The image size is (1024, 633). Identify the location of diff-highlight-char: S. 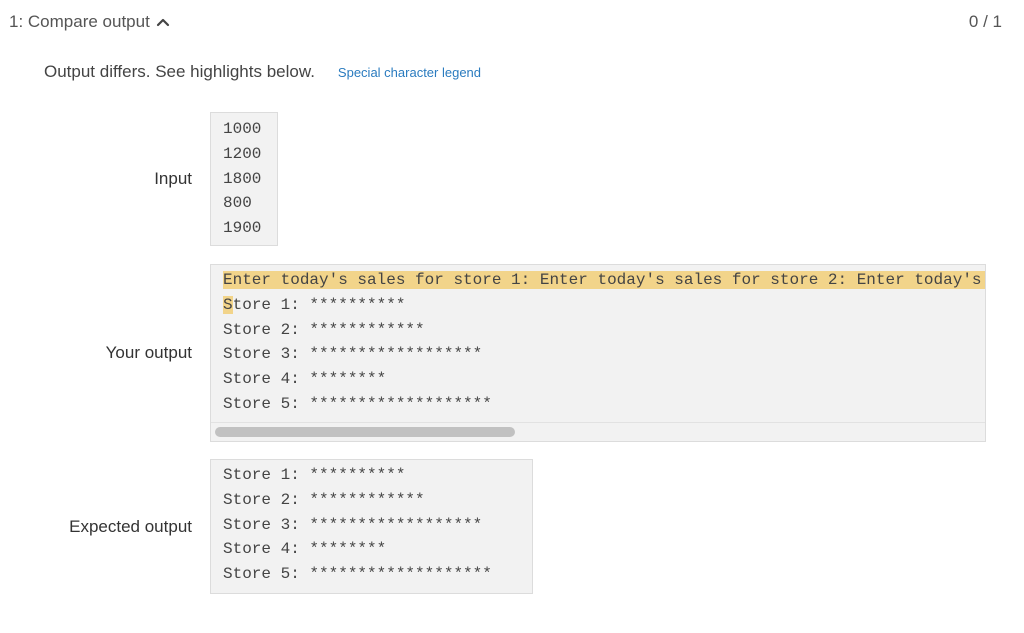
(228, 304).